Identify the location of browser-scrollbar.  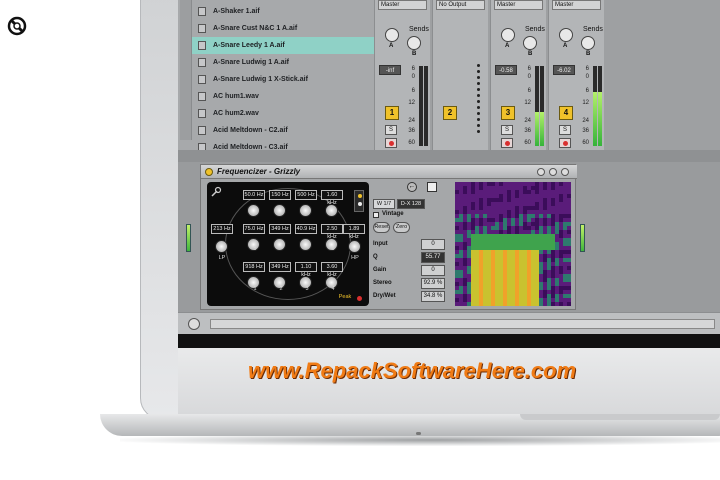
(186, 70).